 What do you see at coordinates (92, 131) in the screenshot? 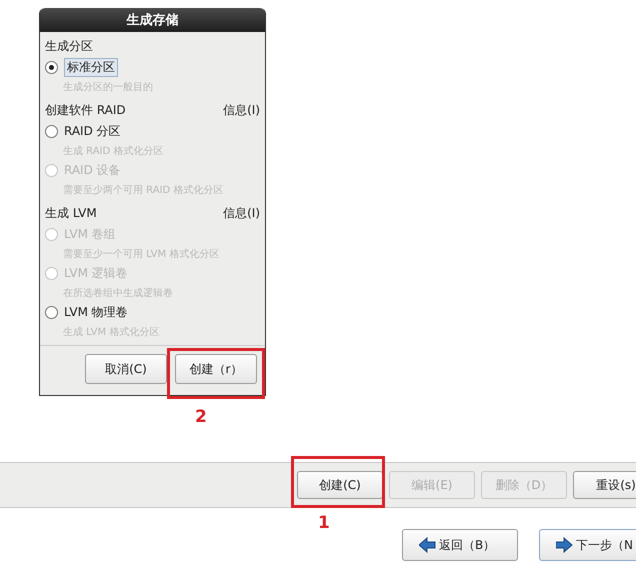
I see `option-label: RAID 分区` at bounding box center [92, 131].